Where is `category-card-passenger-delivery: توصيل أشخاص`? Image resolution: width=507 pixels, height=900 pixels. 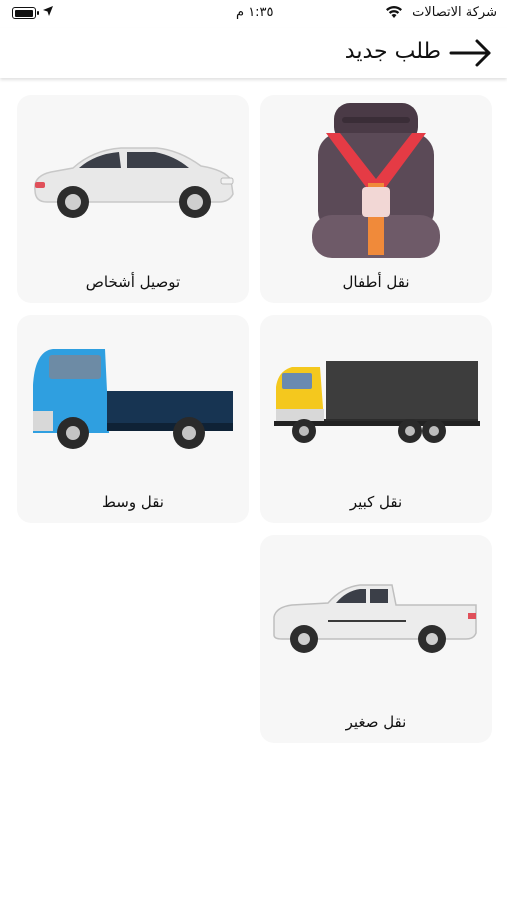
category-card-passenger-delivery: توصيل أشخاص is located at coordinates (133, 199).